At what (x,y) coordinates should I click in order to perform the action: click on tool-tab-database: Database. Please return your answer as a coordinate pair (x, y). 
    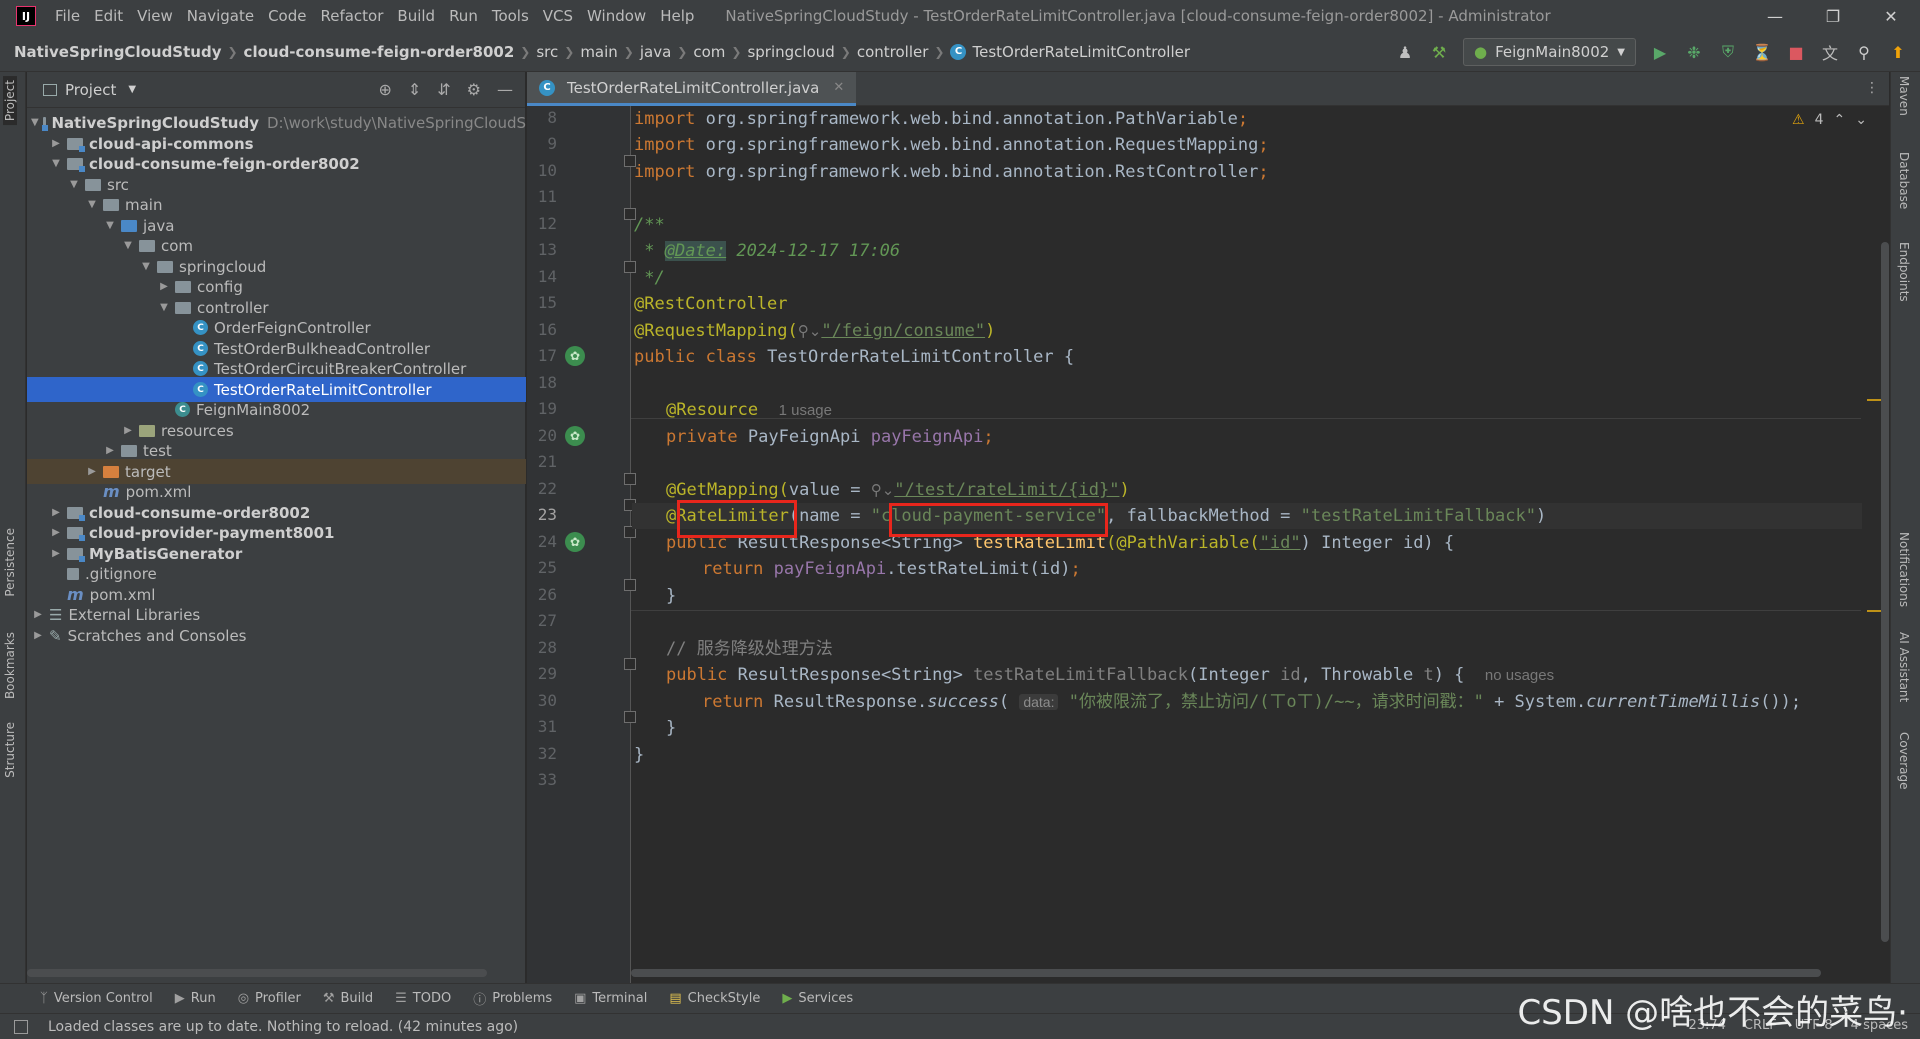
    Looking at the image, I should click on (1904, 180).